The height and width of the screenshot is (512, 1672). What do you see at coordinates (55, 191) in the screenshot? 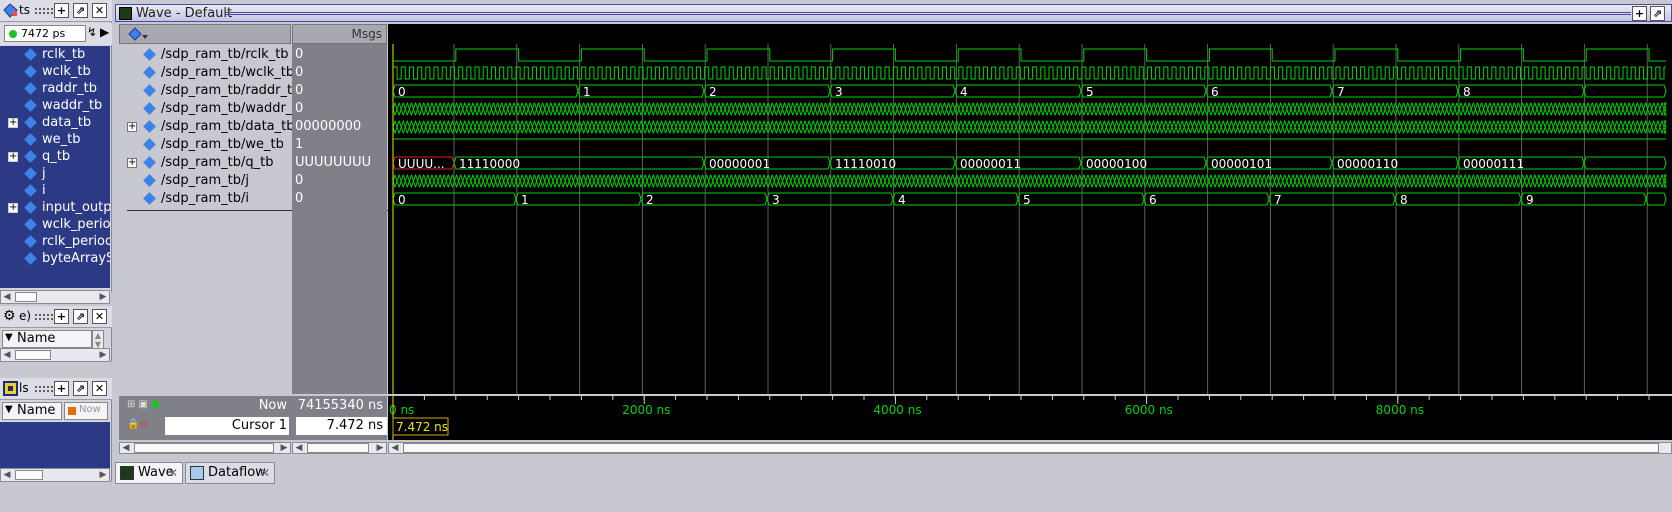
I see `object-item: i` at bounding box center [55, 191].